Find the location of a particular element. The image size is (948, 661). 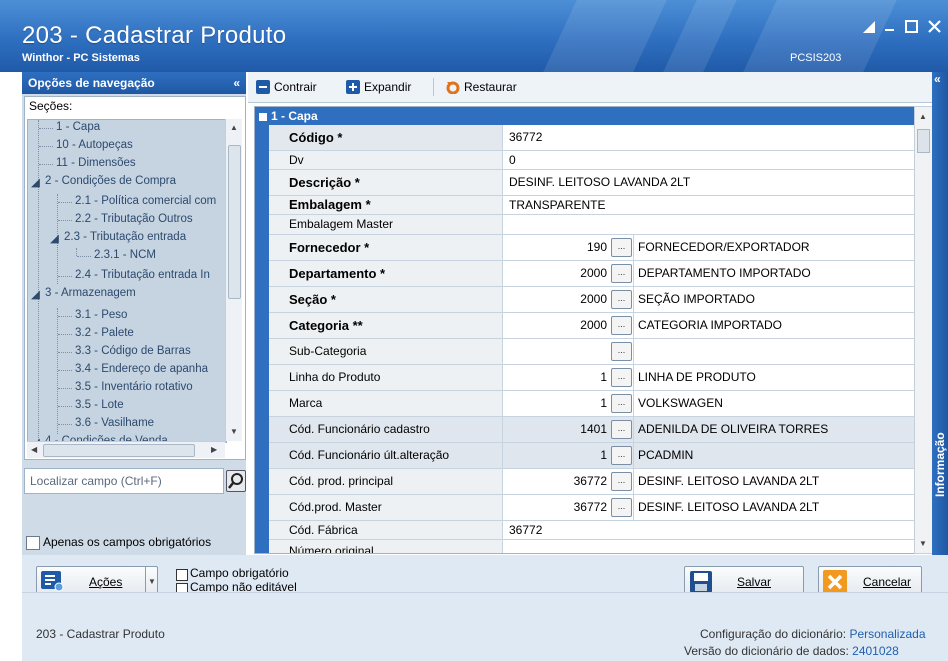

tree-item: 2.1 - Política comercial com is located at coordinates (145, 201).